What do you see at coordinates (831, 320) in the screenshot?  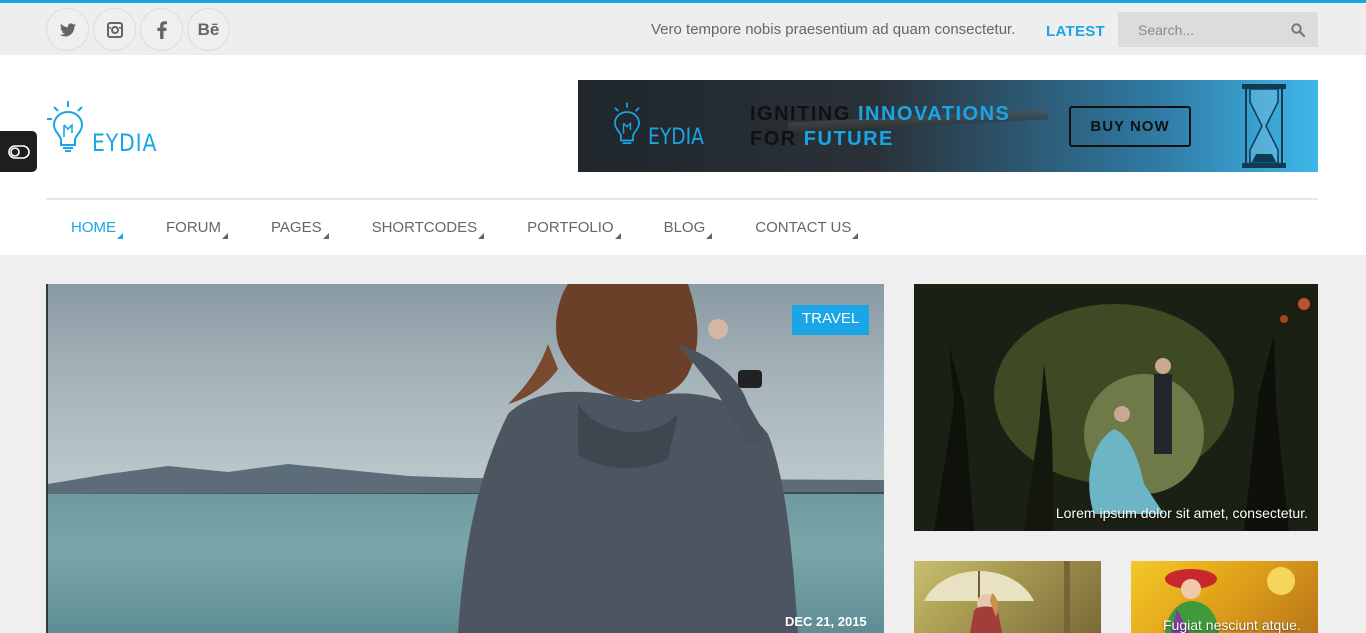 I see `category-tag: TRAVEL` at bounding box center [831, 320].